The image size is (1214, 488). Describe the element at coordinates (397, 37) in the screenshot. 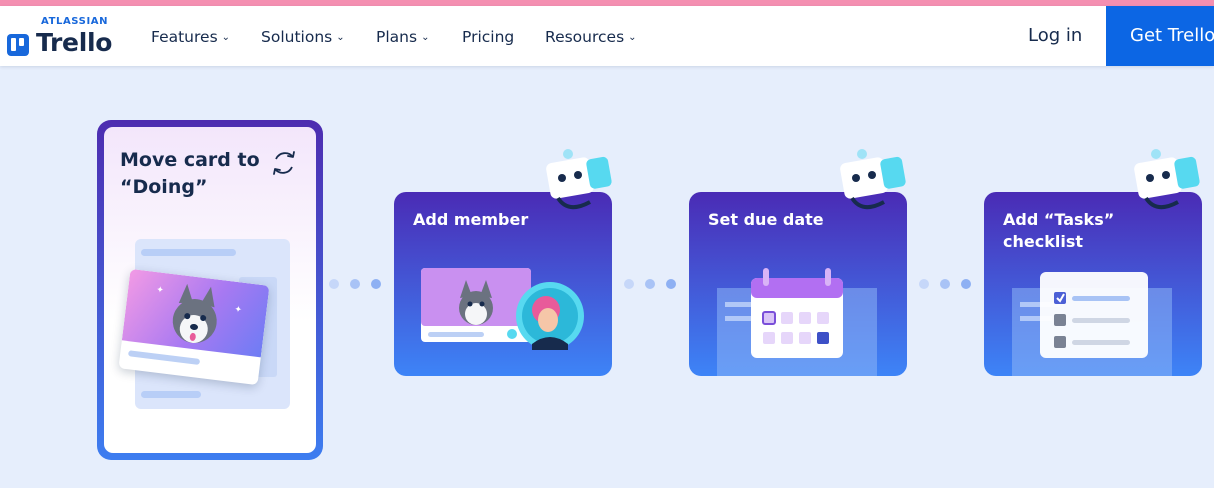

I see `nav-plans-label: Plans` at that location.